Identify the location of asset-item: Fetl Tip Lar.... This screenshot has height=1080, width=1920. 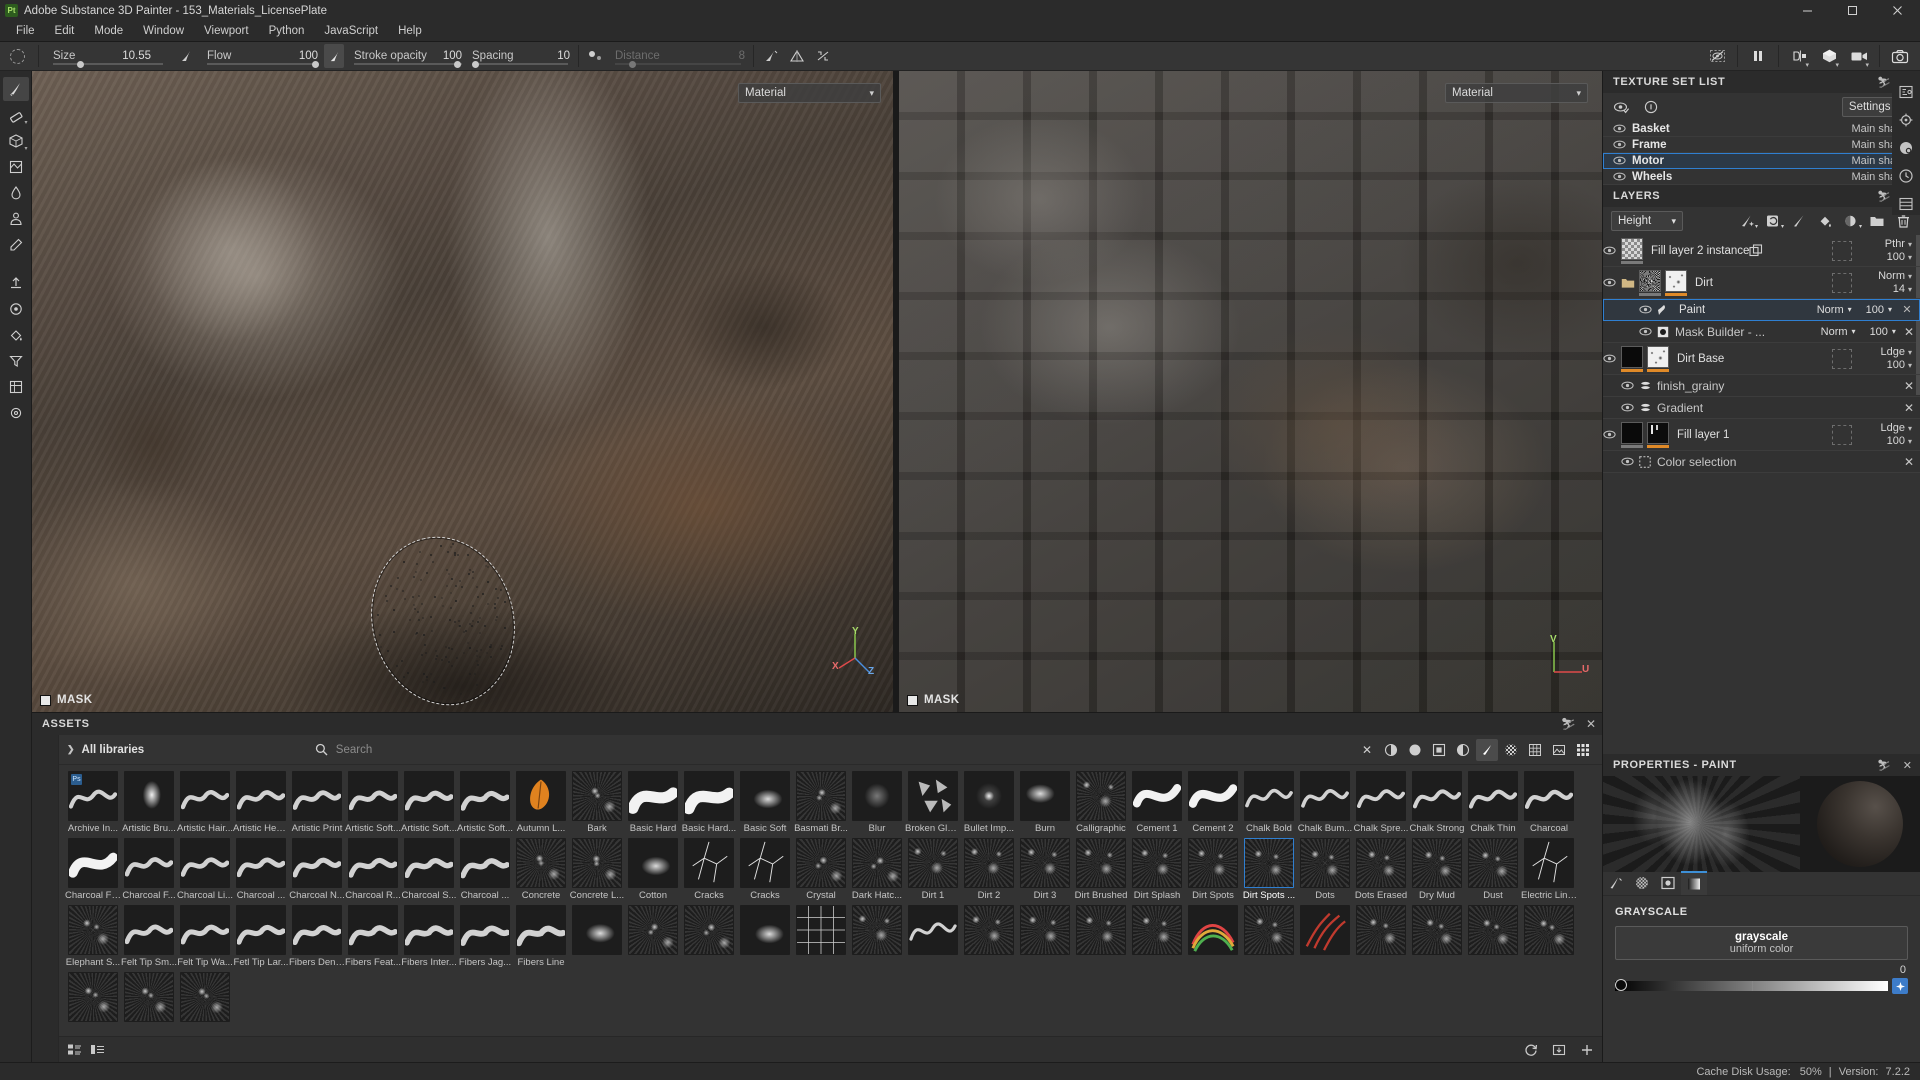
(261, 936).